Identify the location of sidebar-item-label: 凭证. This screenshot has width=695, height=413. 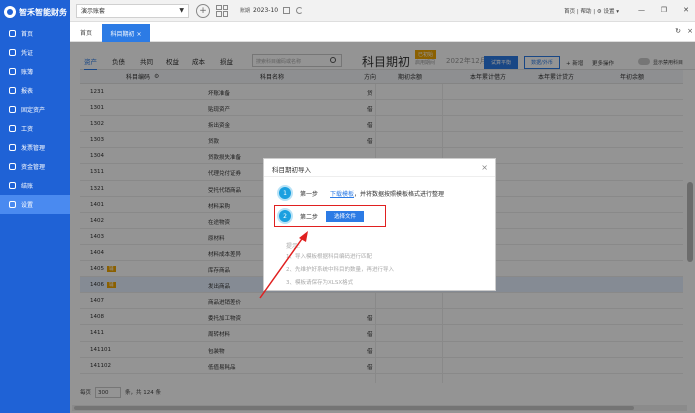
(27, 53).